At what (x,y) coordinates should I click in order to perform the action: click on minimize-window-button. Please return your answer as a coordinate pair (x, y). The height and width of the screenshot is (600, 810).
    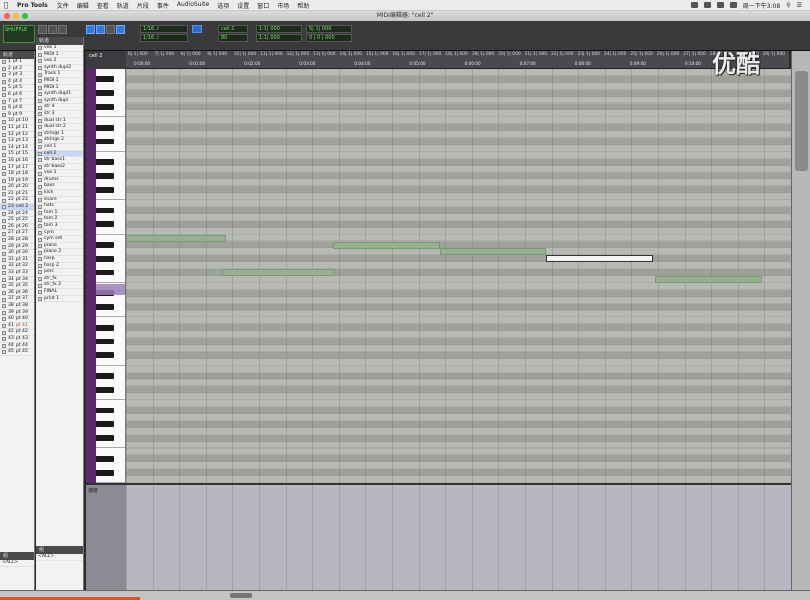
    Looking at the image, I should click on (16, 16).